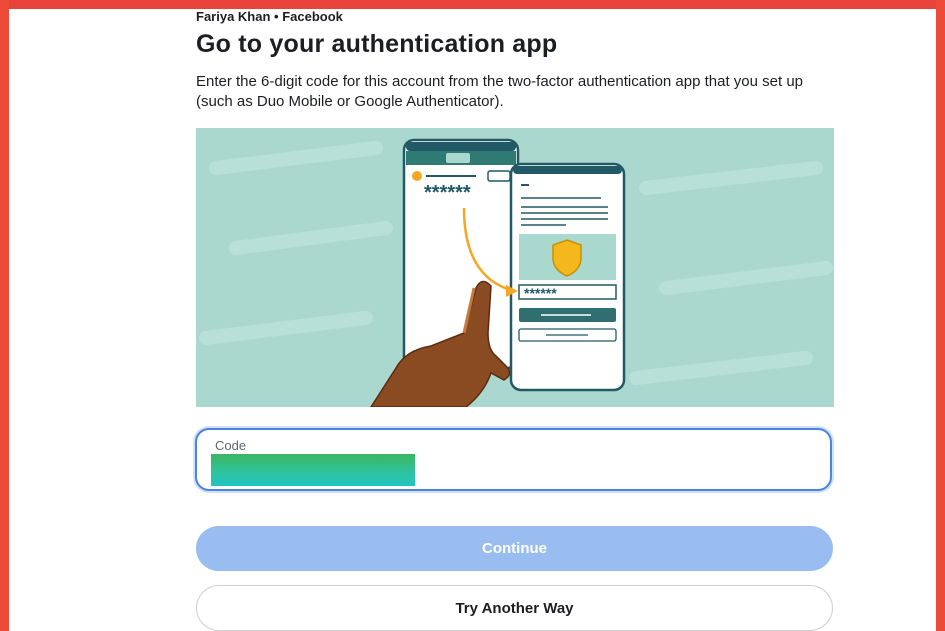 The image size is (945, 631). I want to click on code-input, so click(313, 470).